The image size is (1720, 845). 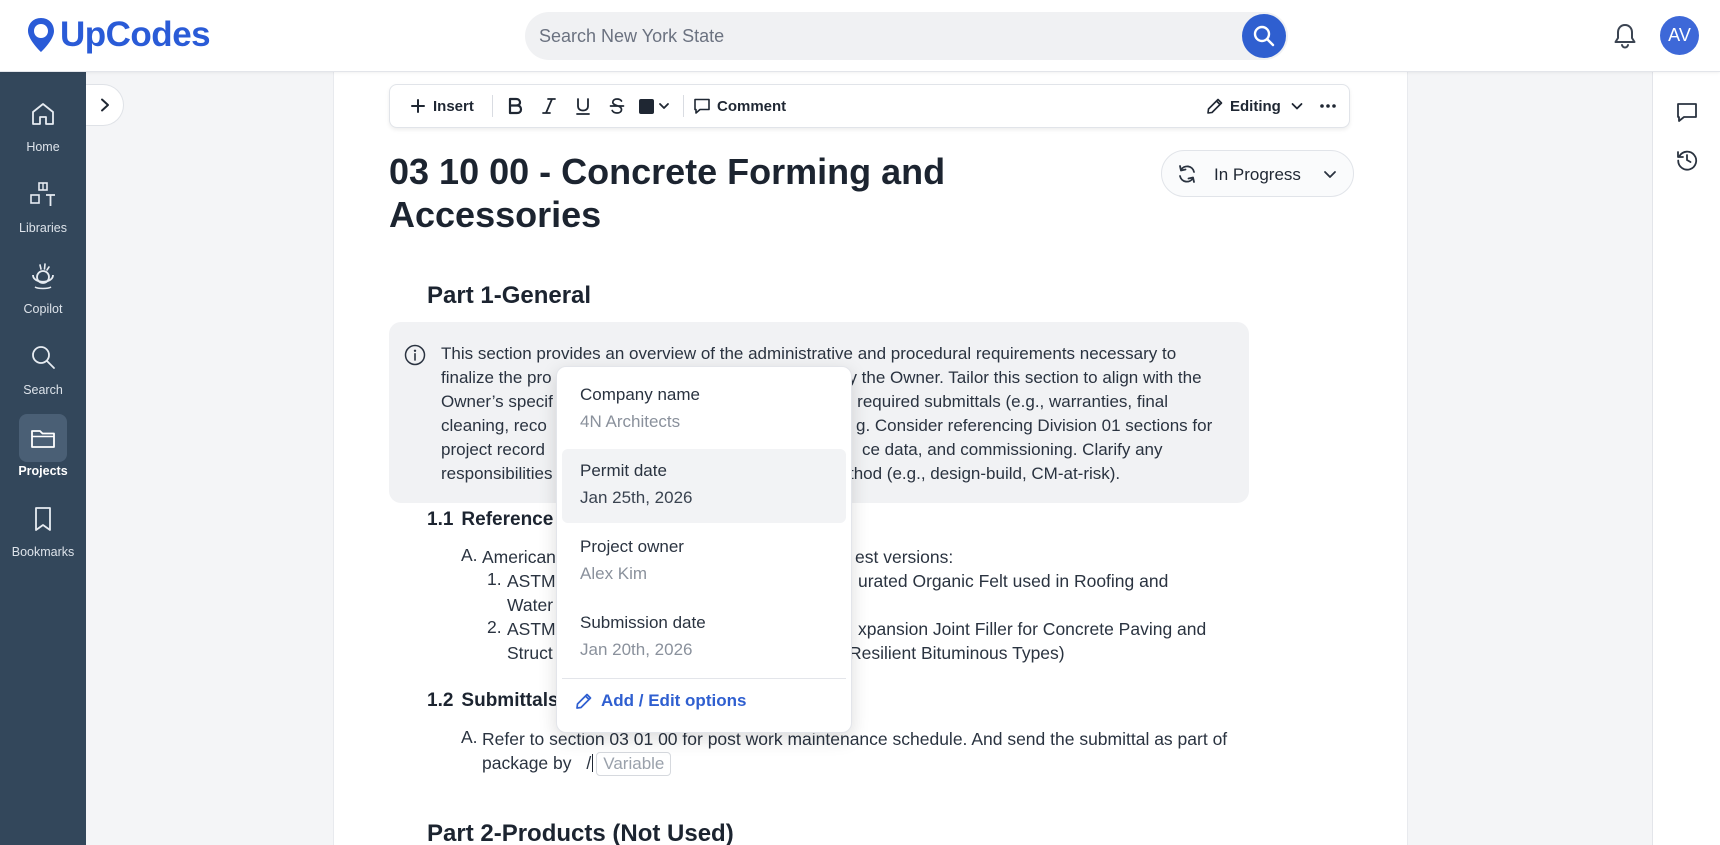 I want to click on sidebar-item-label: Copilot, so click(x=43, y=309).